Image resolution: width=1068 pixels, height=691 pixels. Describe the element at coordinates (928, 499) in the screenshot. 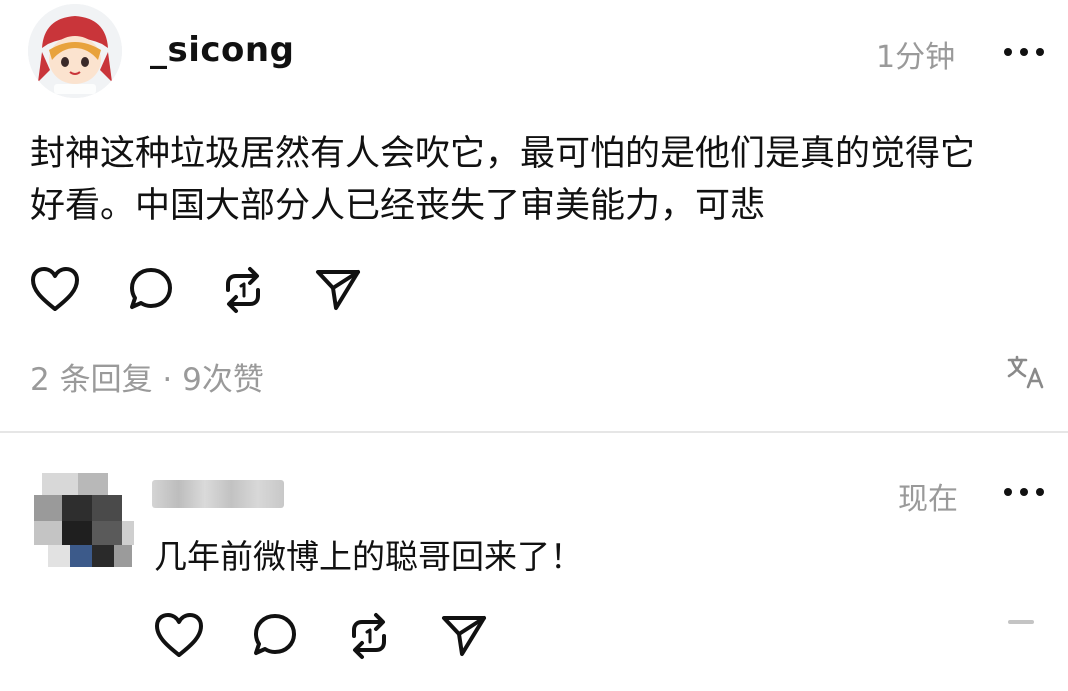

I see `reply-timestamp: 现在` at that location.